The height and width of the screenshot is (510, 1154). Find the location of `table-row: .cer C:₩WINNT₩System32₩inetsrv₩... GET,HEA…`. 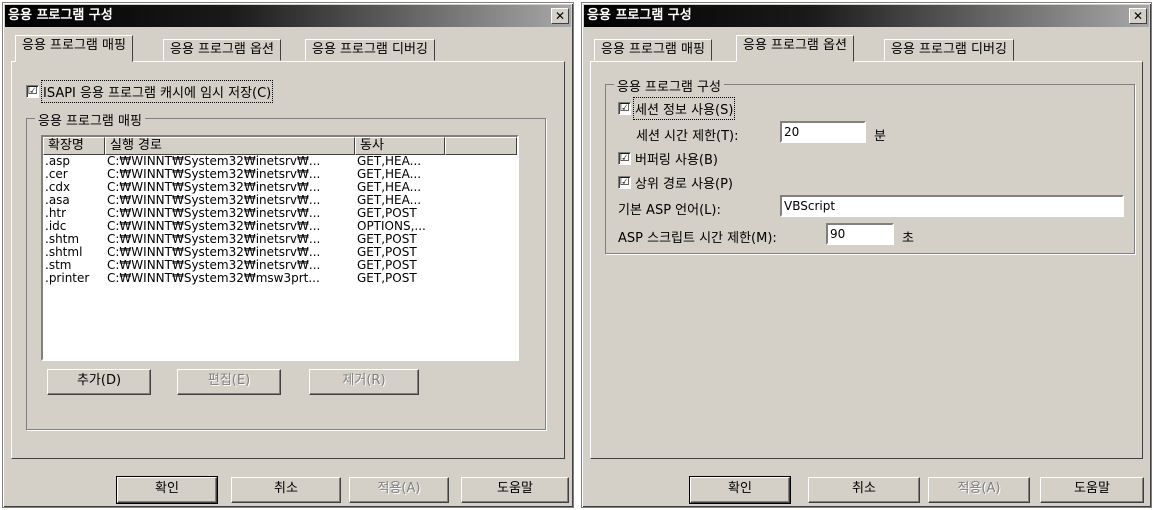

table-row: .cer C:₩WINNT₩System32₩inetsrv₩... GET,HEA… is located at coordinates (280, 174).